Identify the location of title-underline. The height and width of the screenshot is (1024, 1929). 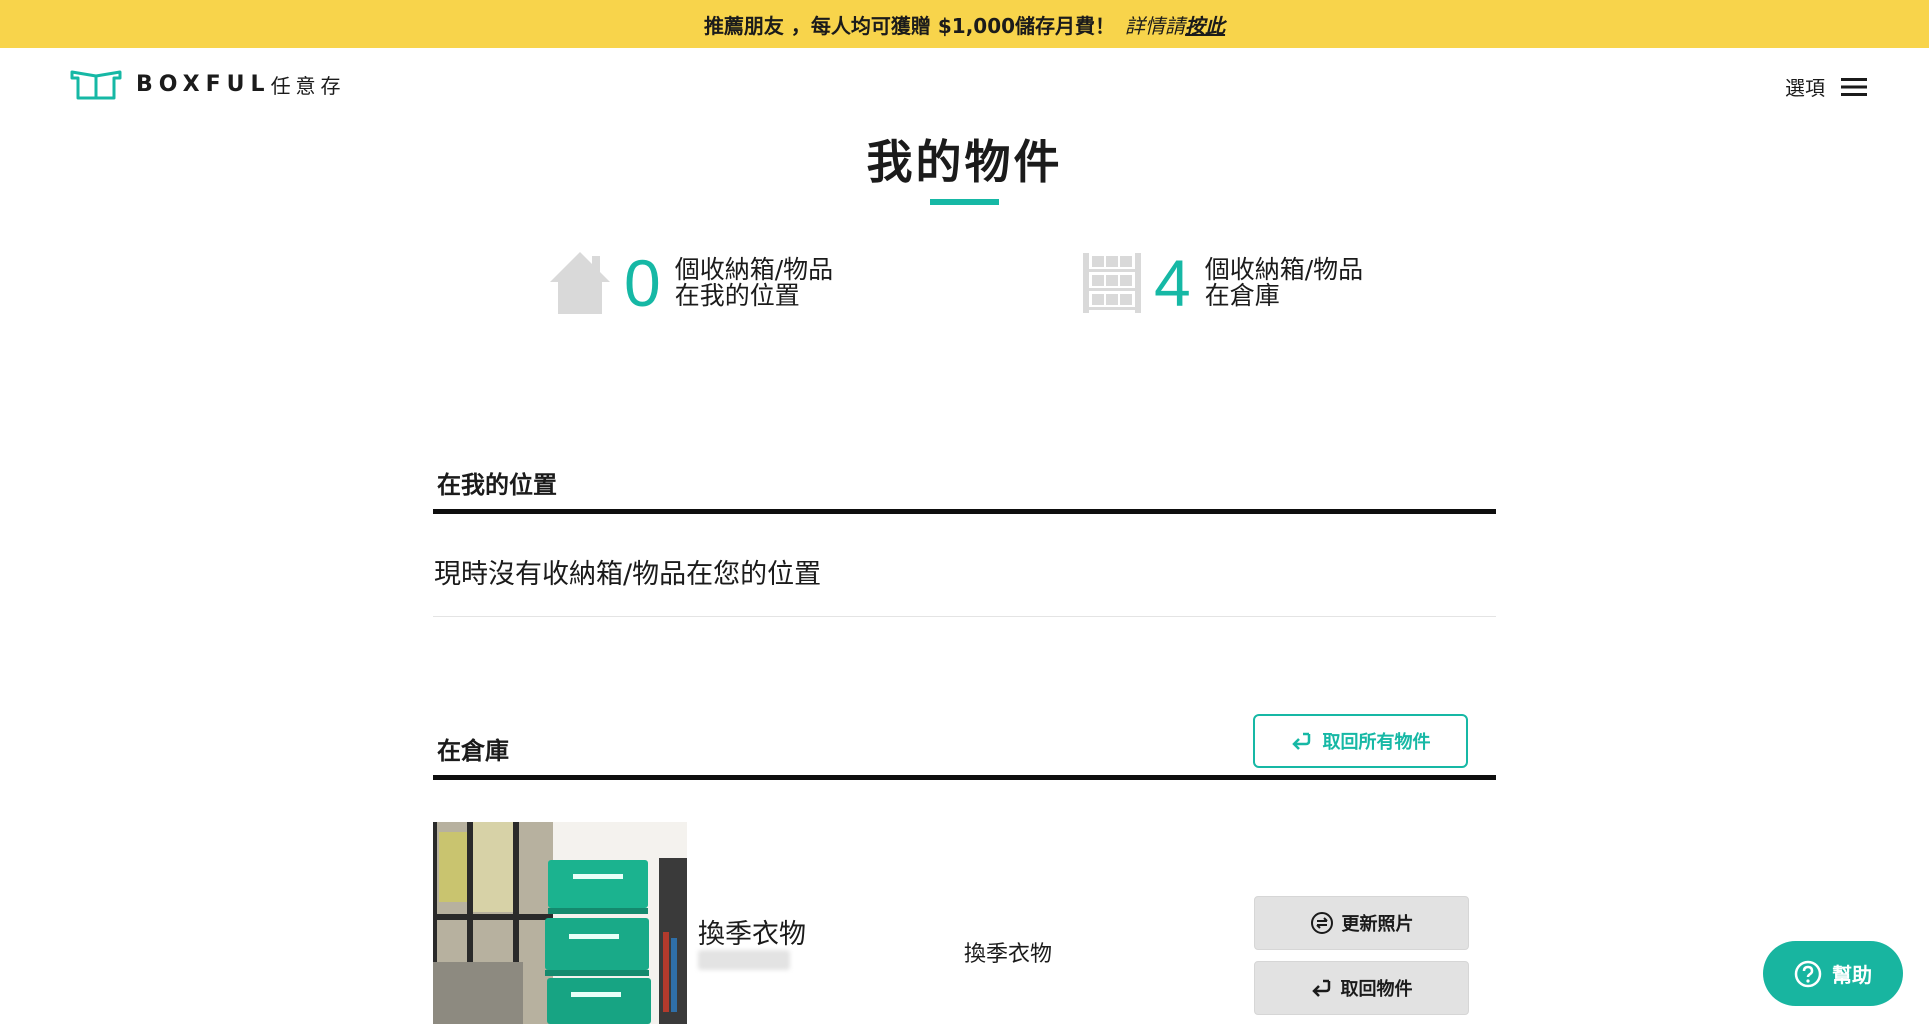
(964, 202).